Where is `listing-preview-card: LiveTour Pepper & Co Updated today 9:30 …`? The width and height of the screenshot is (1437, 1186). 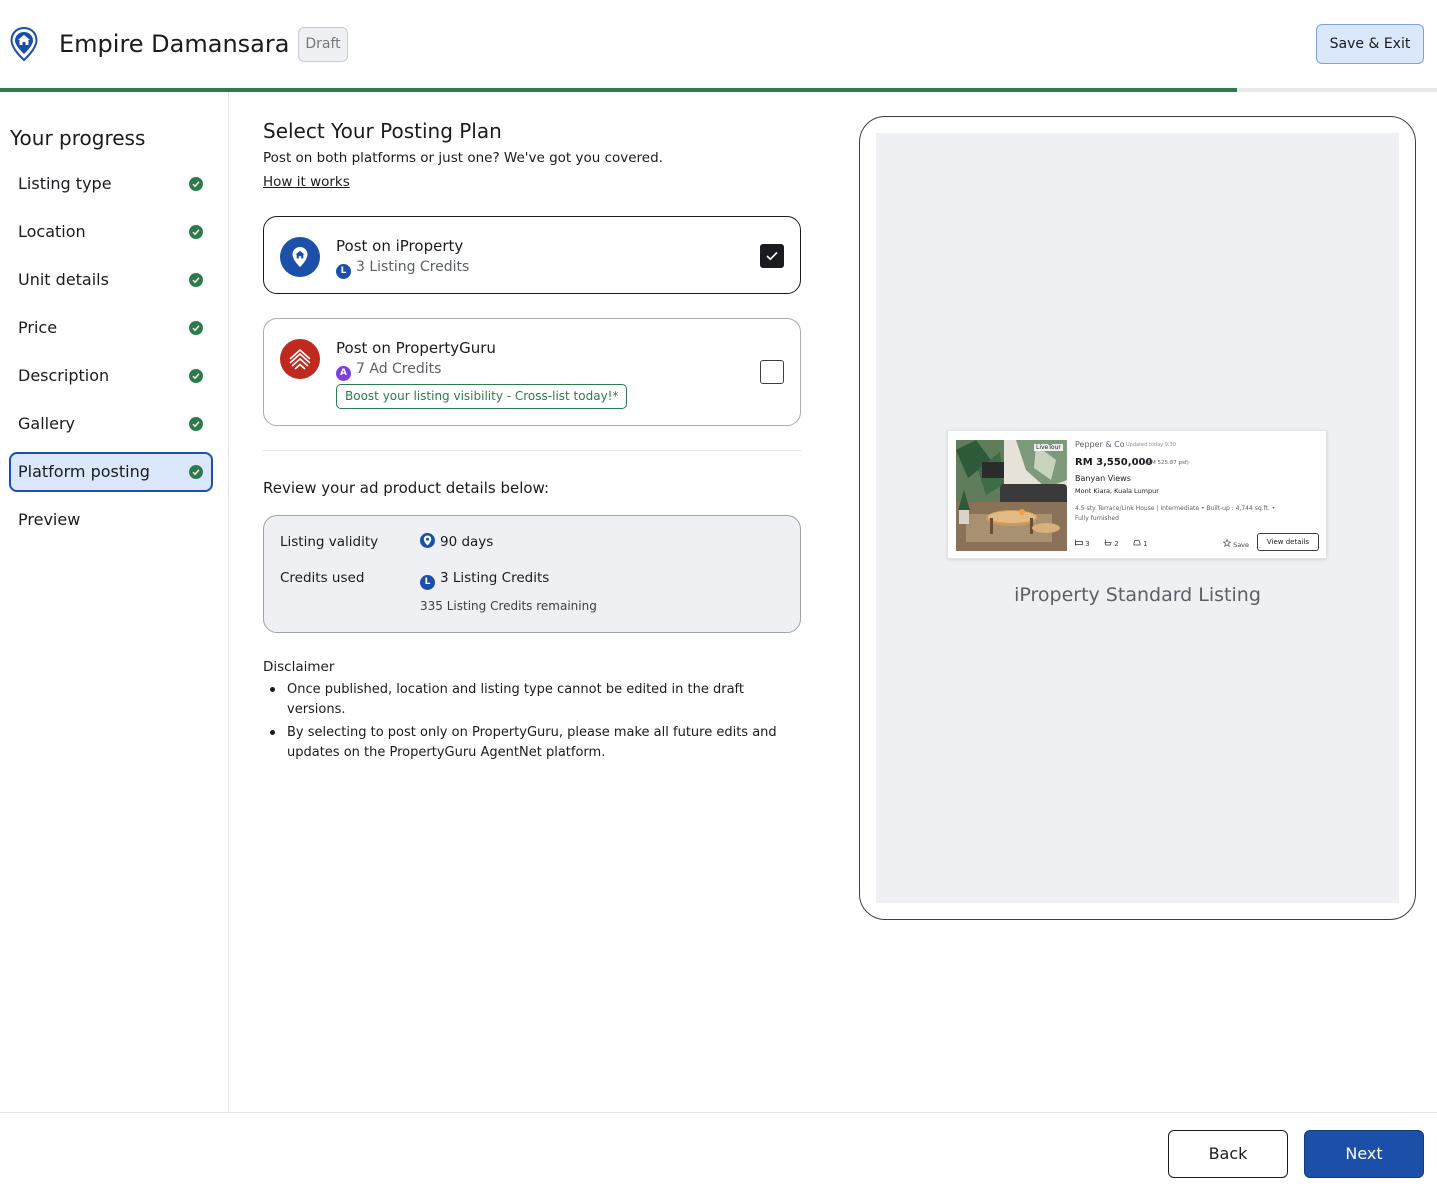
listing-preview-card: LiveTour Pepper & Co Updated today 9:30 … is located at coordinates (1137, 494).